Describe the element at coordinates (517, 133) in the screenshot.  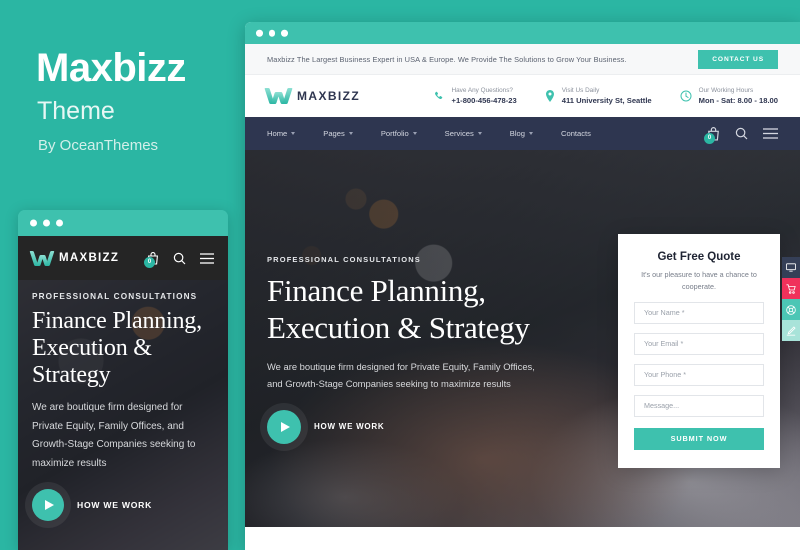
I see `nav-item-blog-label: Blog` at that location.